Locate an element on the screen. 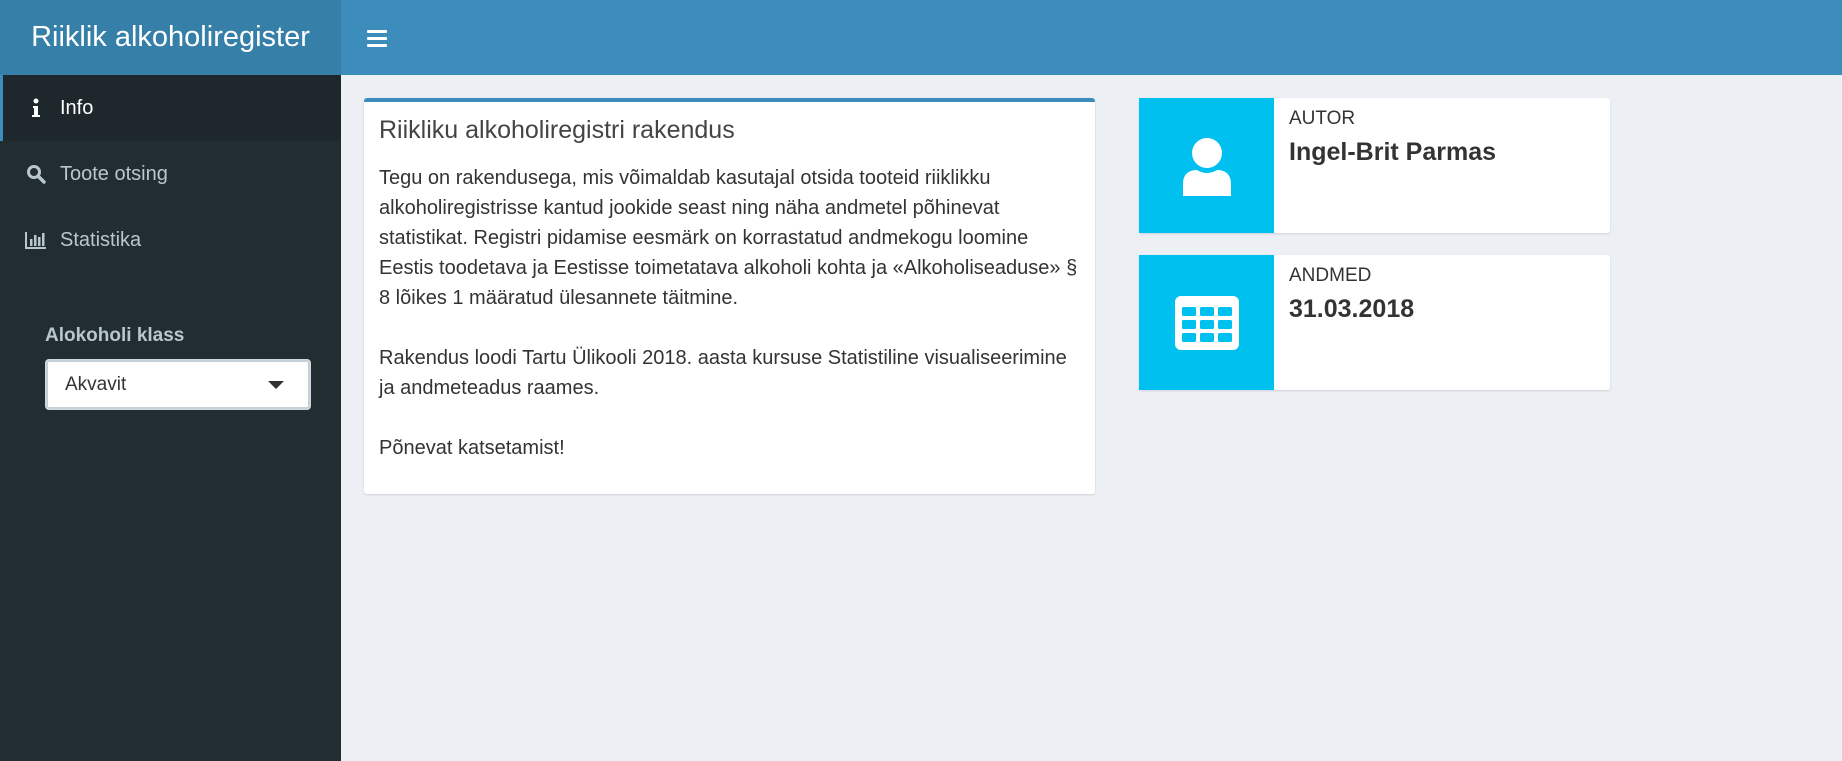 Image resolution: width=1842 pixels, height=761 pixels. table-icon is located at coordinates (1206, 322).